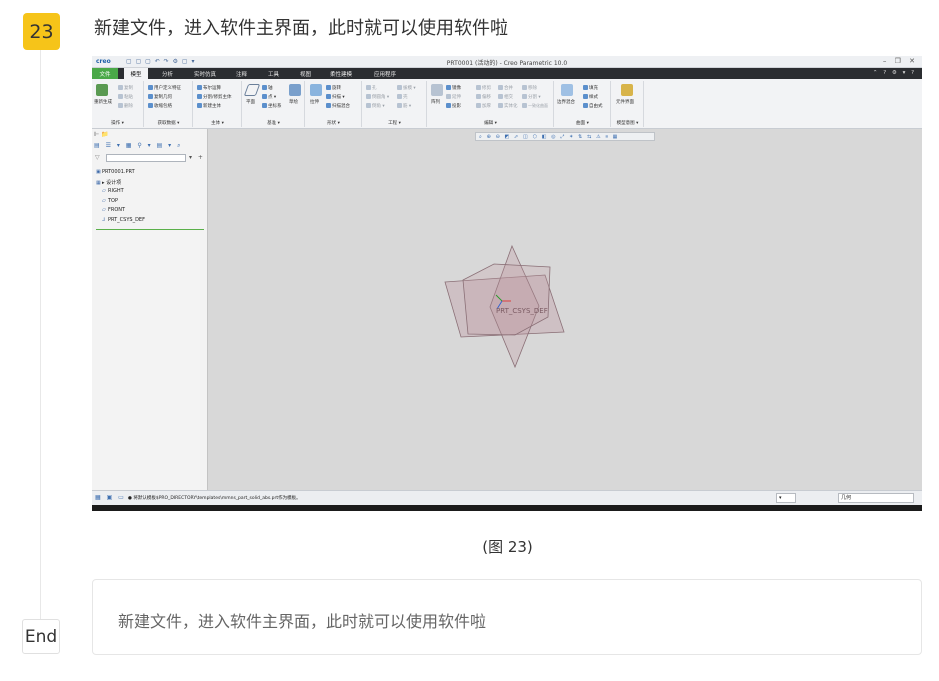 This screenshot has width=939, height=681. What do you see at coordinates (894, 73) in the screenshot?
I see `ribbon-help-controls: ⌃ ? ⚙ ▾ ?` at bounding box center [894, 73].